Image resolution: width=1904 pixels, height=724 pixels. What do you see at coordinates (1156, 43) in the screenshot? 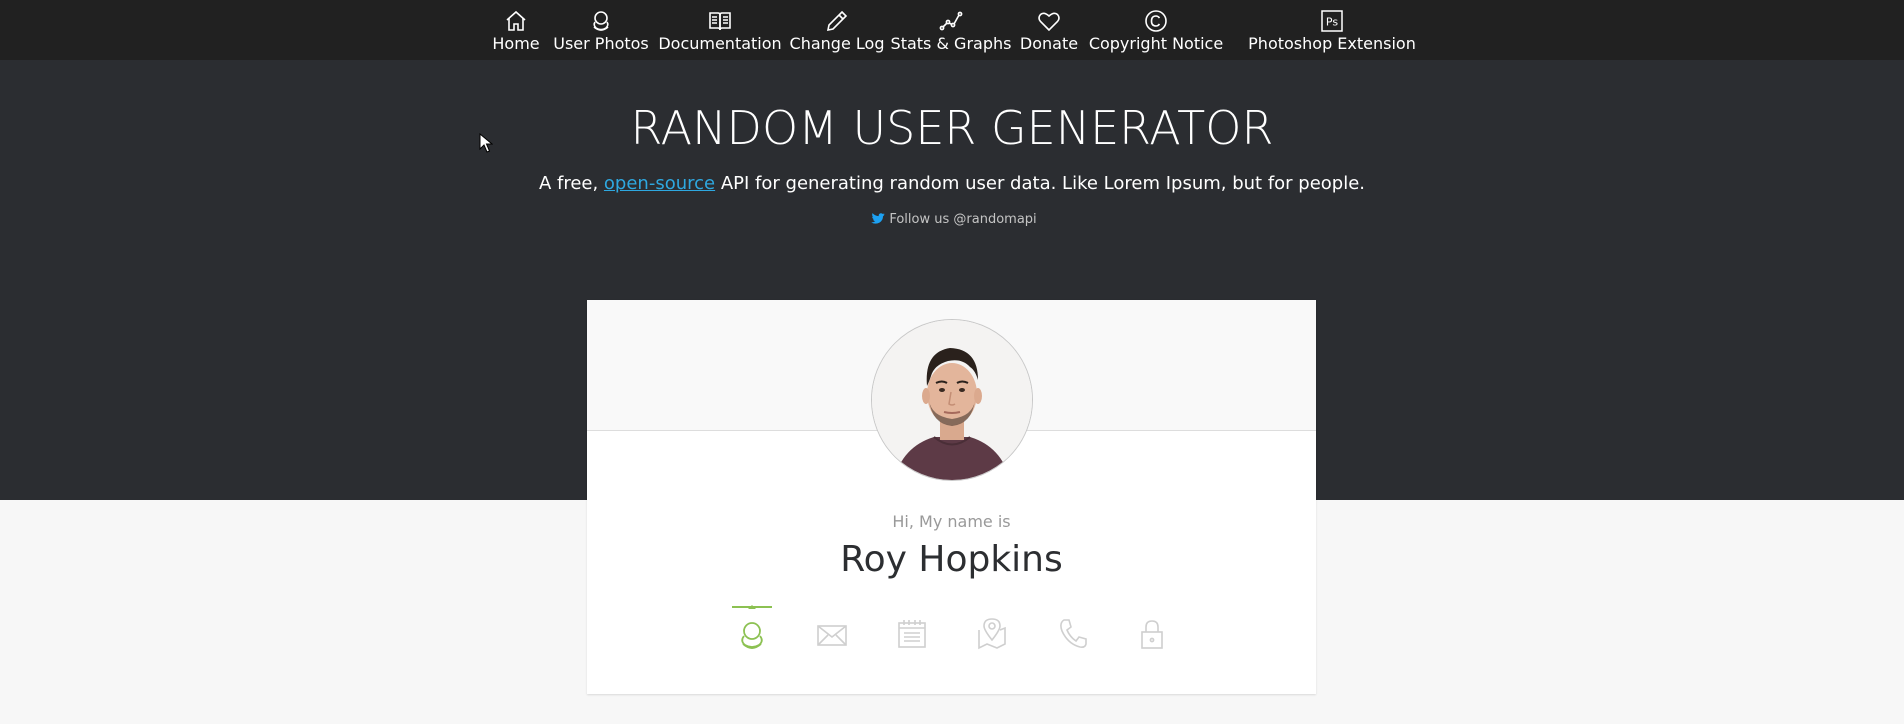
I see `nav-copyright-notice-label: Copyright Notice` at bounding box center [1156, 43].